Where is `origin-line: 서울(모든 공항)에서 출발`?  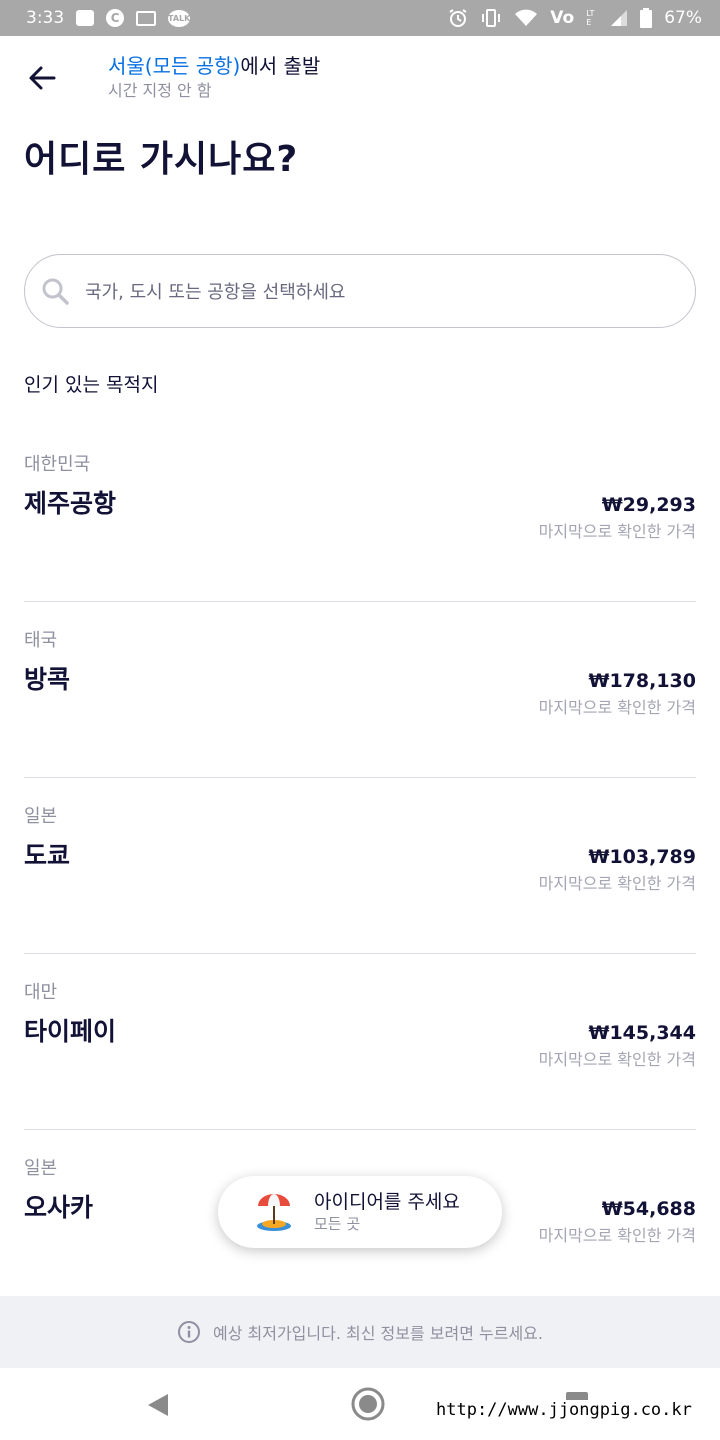
origin-line: 서울(모든 공항)에서 출발 is located at coordinates (214, 66).